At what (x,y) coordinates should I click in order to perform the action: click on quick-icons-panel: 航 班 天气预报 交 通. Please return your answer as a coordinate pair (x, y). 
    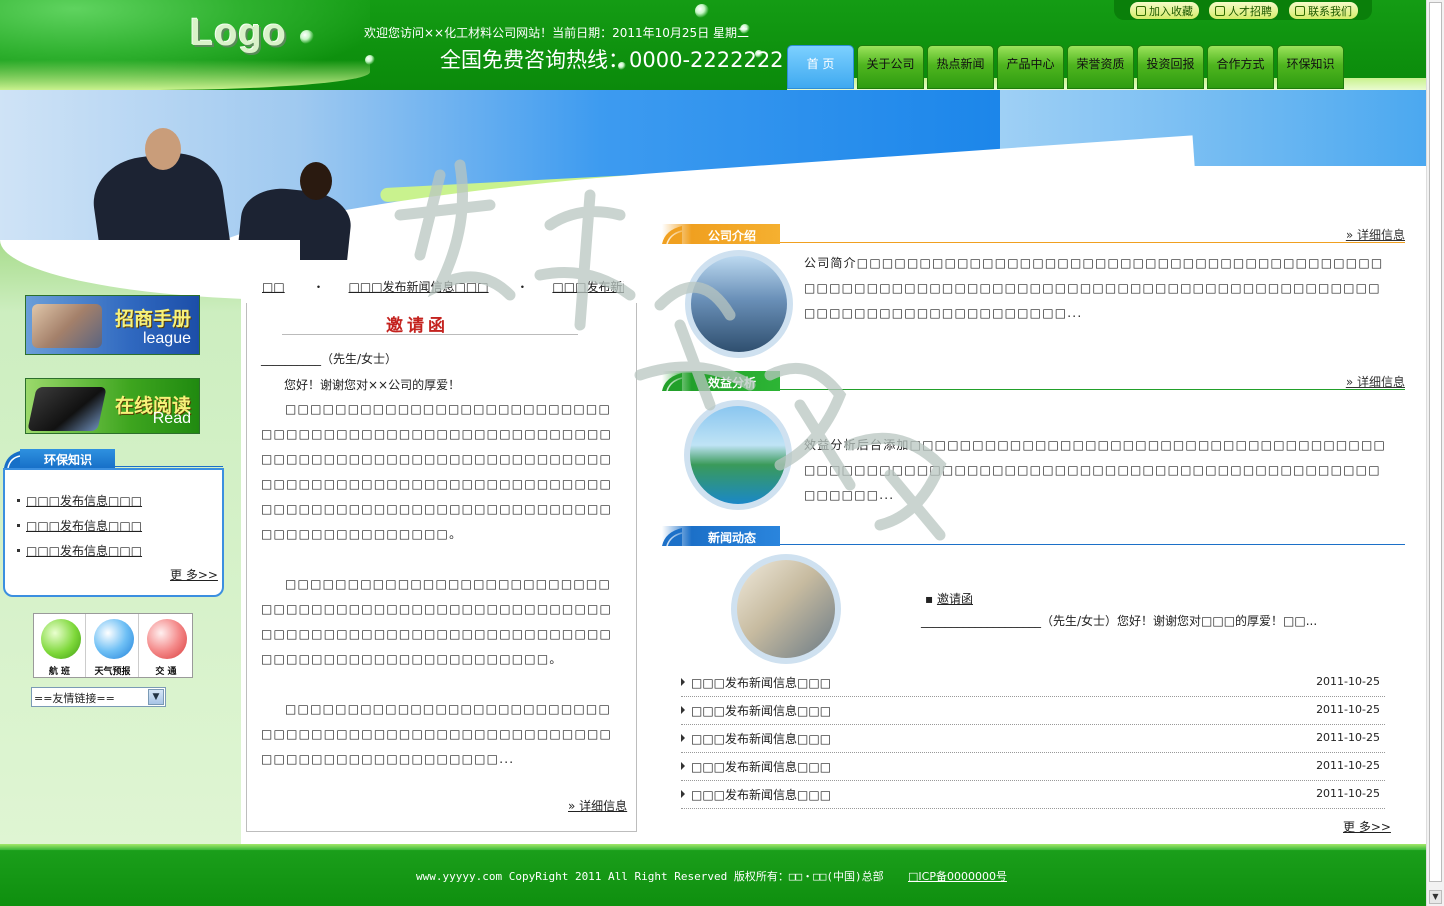
    Looking at the image, I should click on (113, 645).